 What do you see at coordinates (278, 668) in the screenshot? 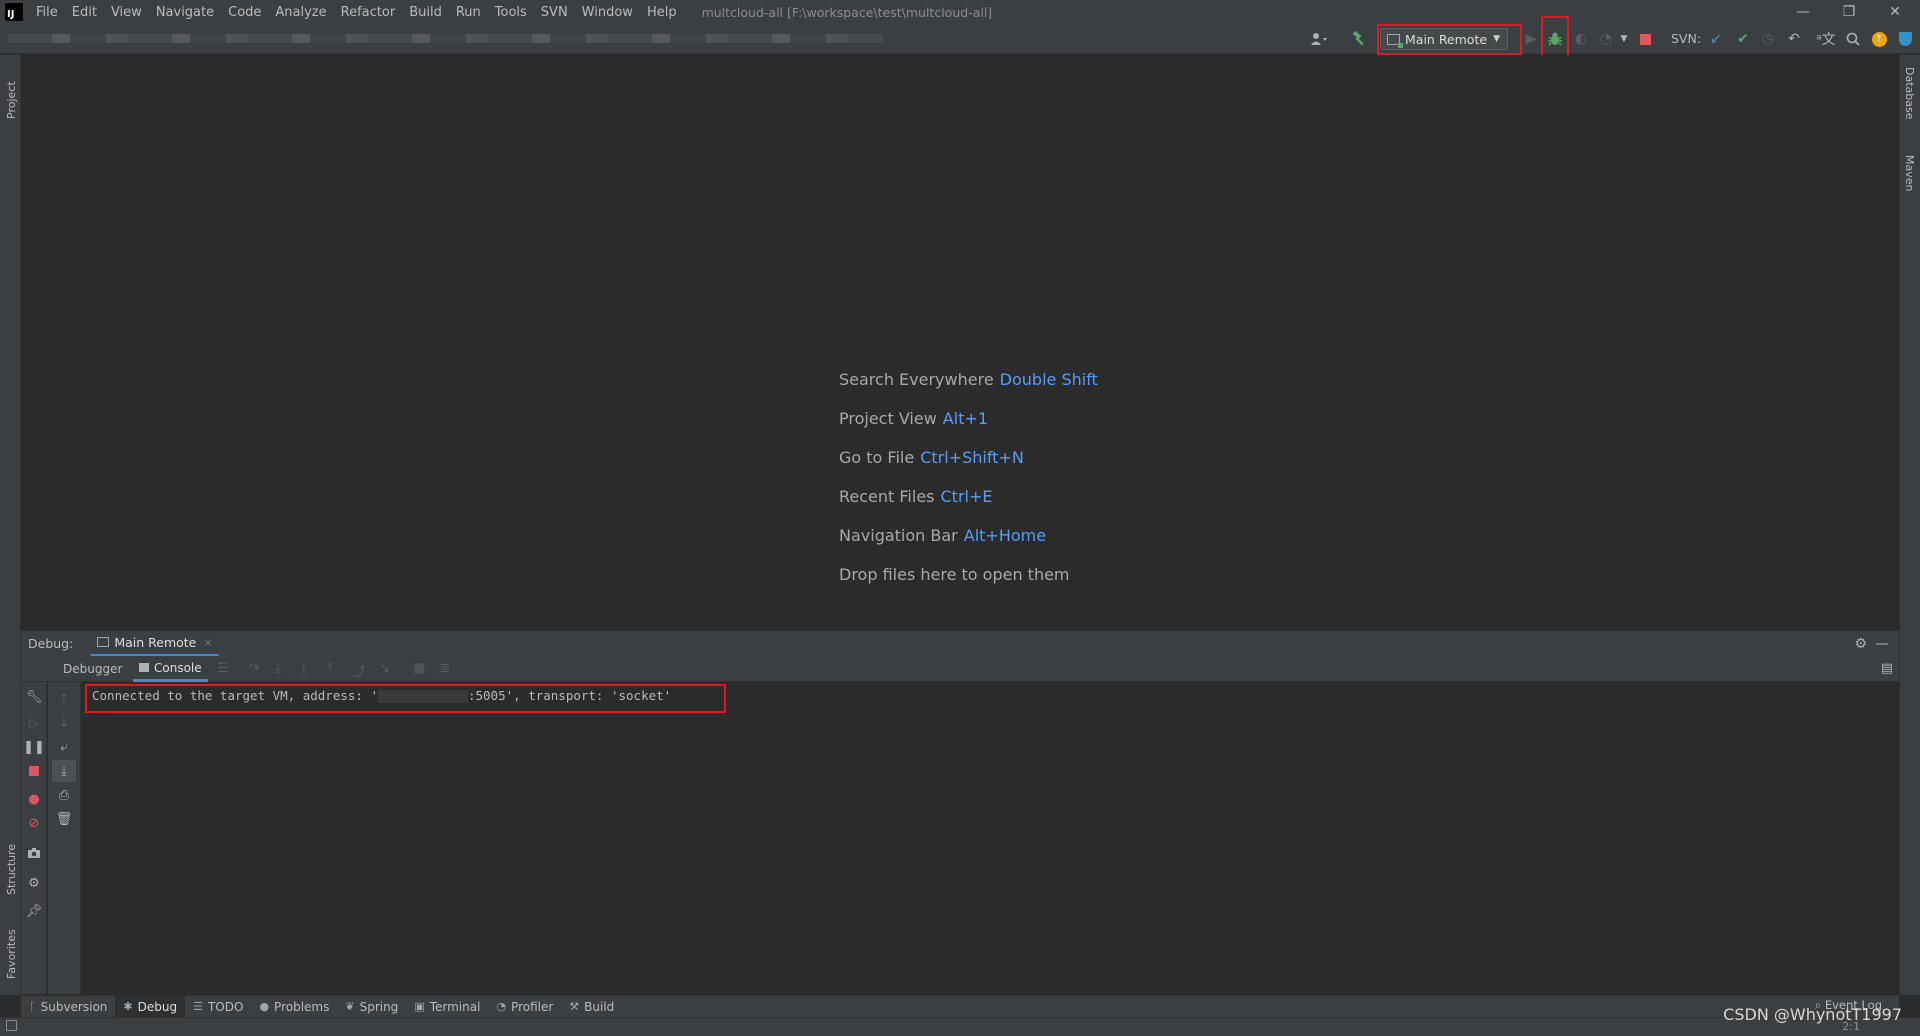
I see `step-into-icon: ⤓` at bounding box center [278, 668].